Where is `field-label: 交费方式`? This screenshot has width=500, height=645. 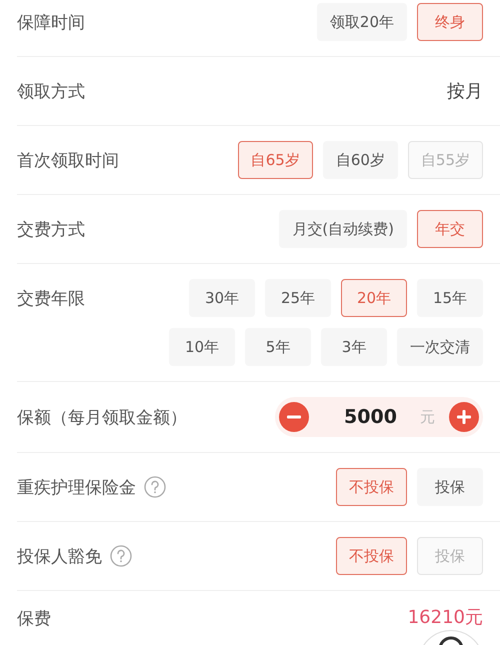
field-label: 交费方式 is located at coordinates (51, 229).